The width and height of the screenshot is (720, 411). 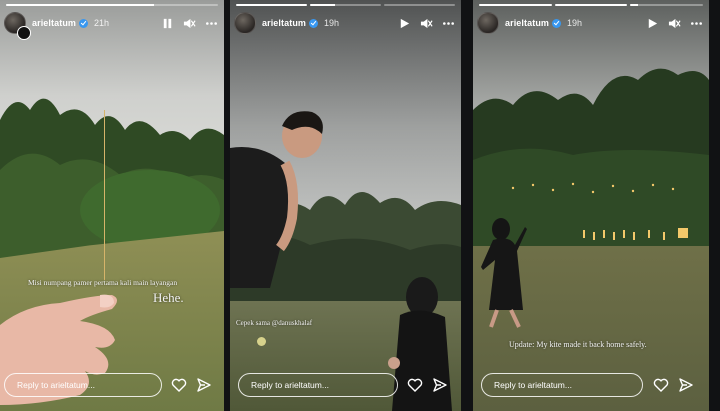 I want to click on overlay-badge-icon, so click(x=24, y=33).